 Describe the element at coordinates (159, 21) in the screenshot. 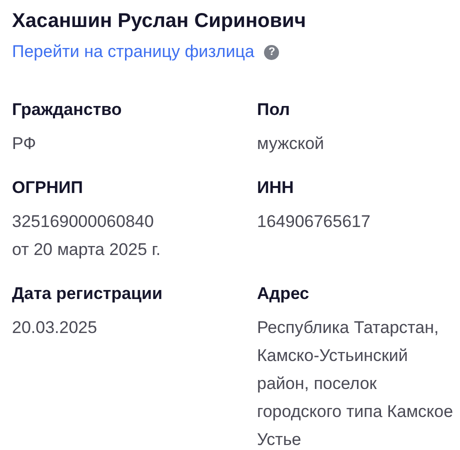

I see `person-name: Хасаншин Руслан Сиринович` at that location.